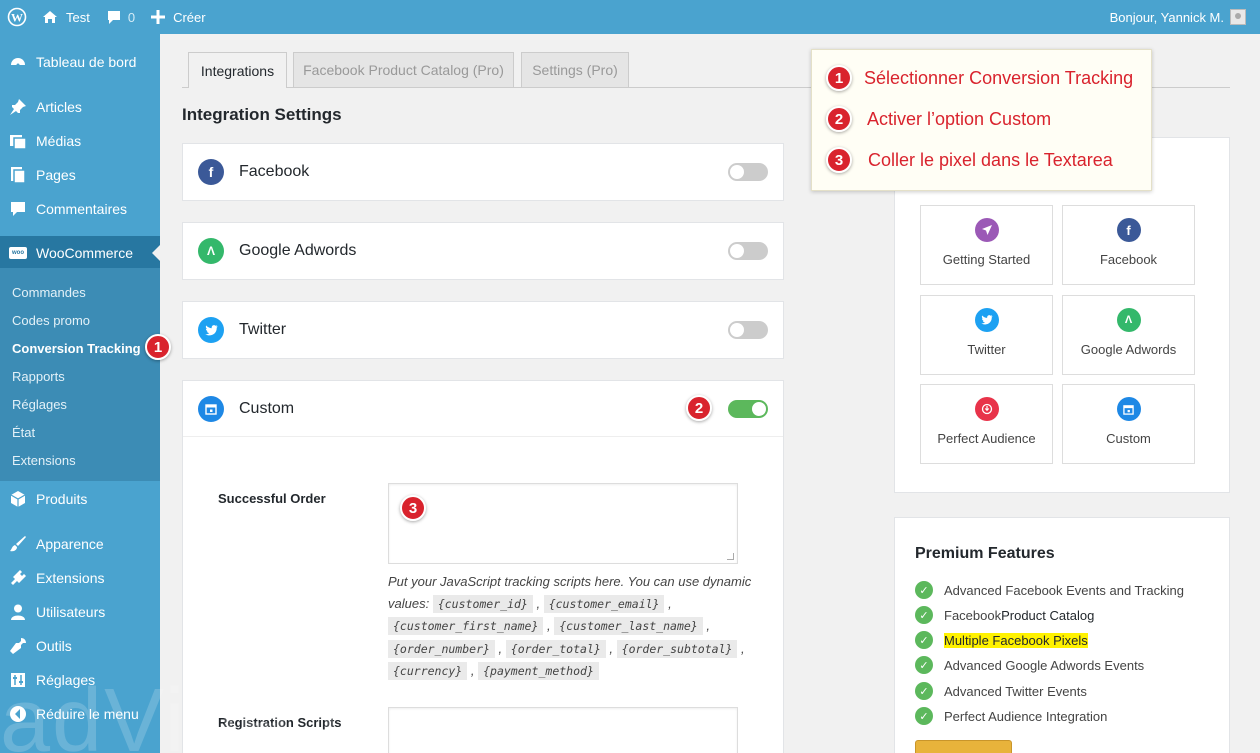  I want to click on comments-link: 0, so click(120, 17).